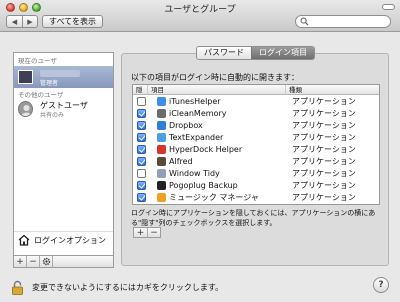 The image size is (400, 302). What do you see at coordinates (70, 240) in the screenshot?
I see `login-options-label: ログインオプション` at bounding box center [70, 240].